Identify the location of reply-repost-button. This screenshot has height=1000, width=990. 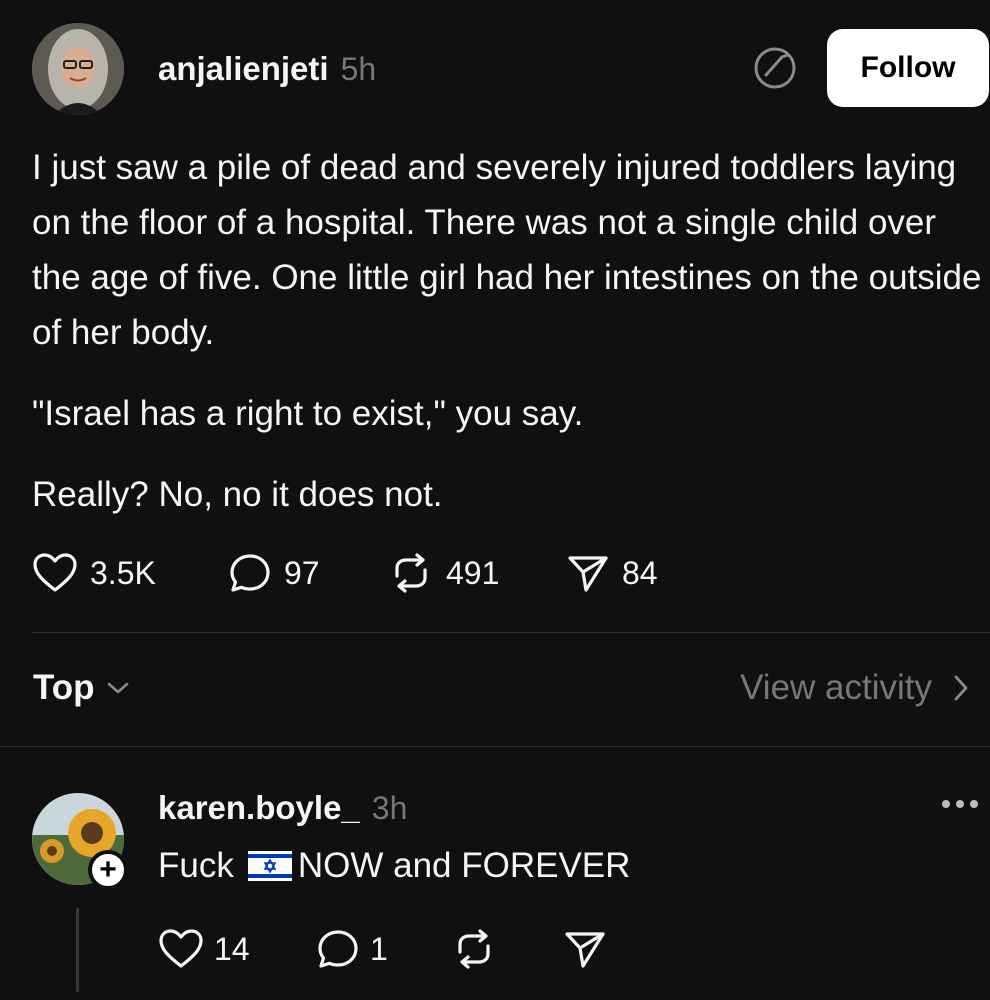
(474, 949).